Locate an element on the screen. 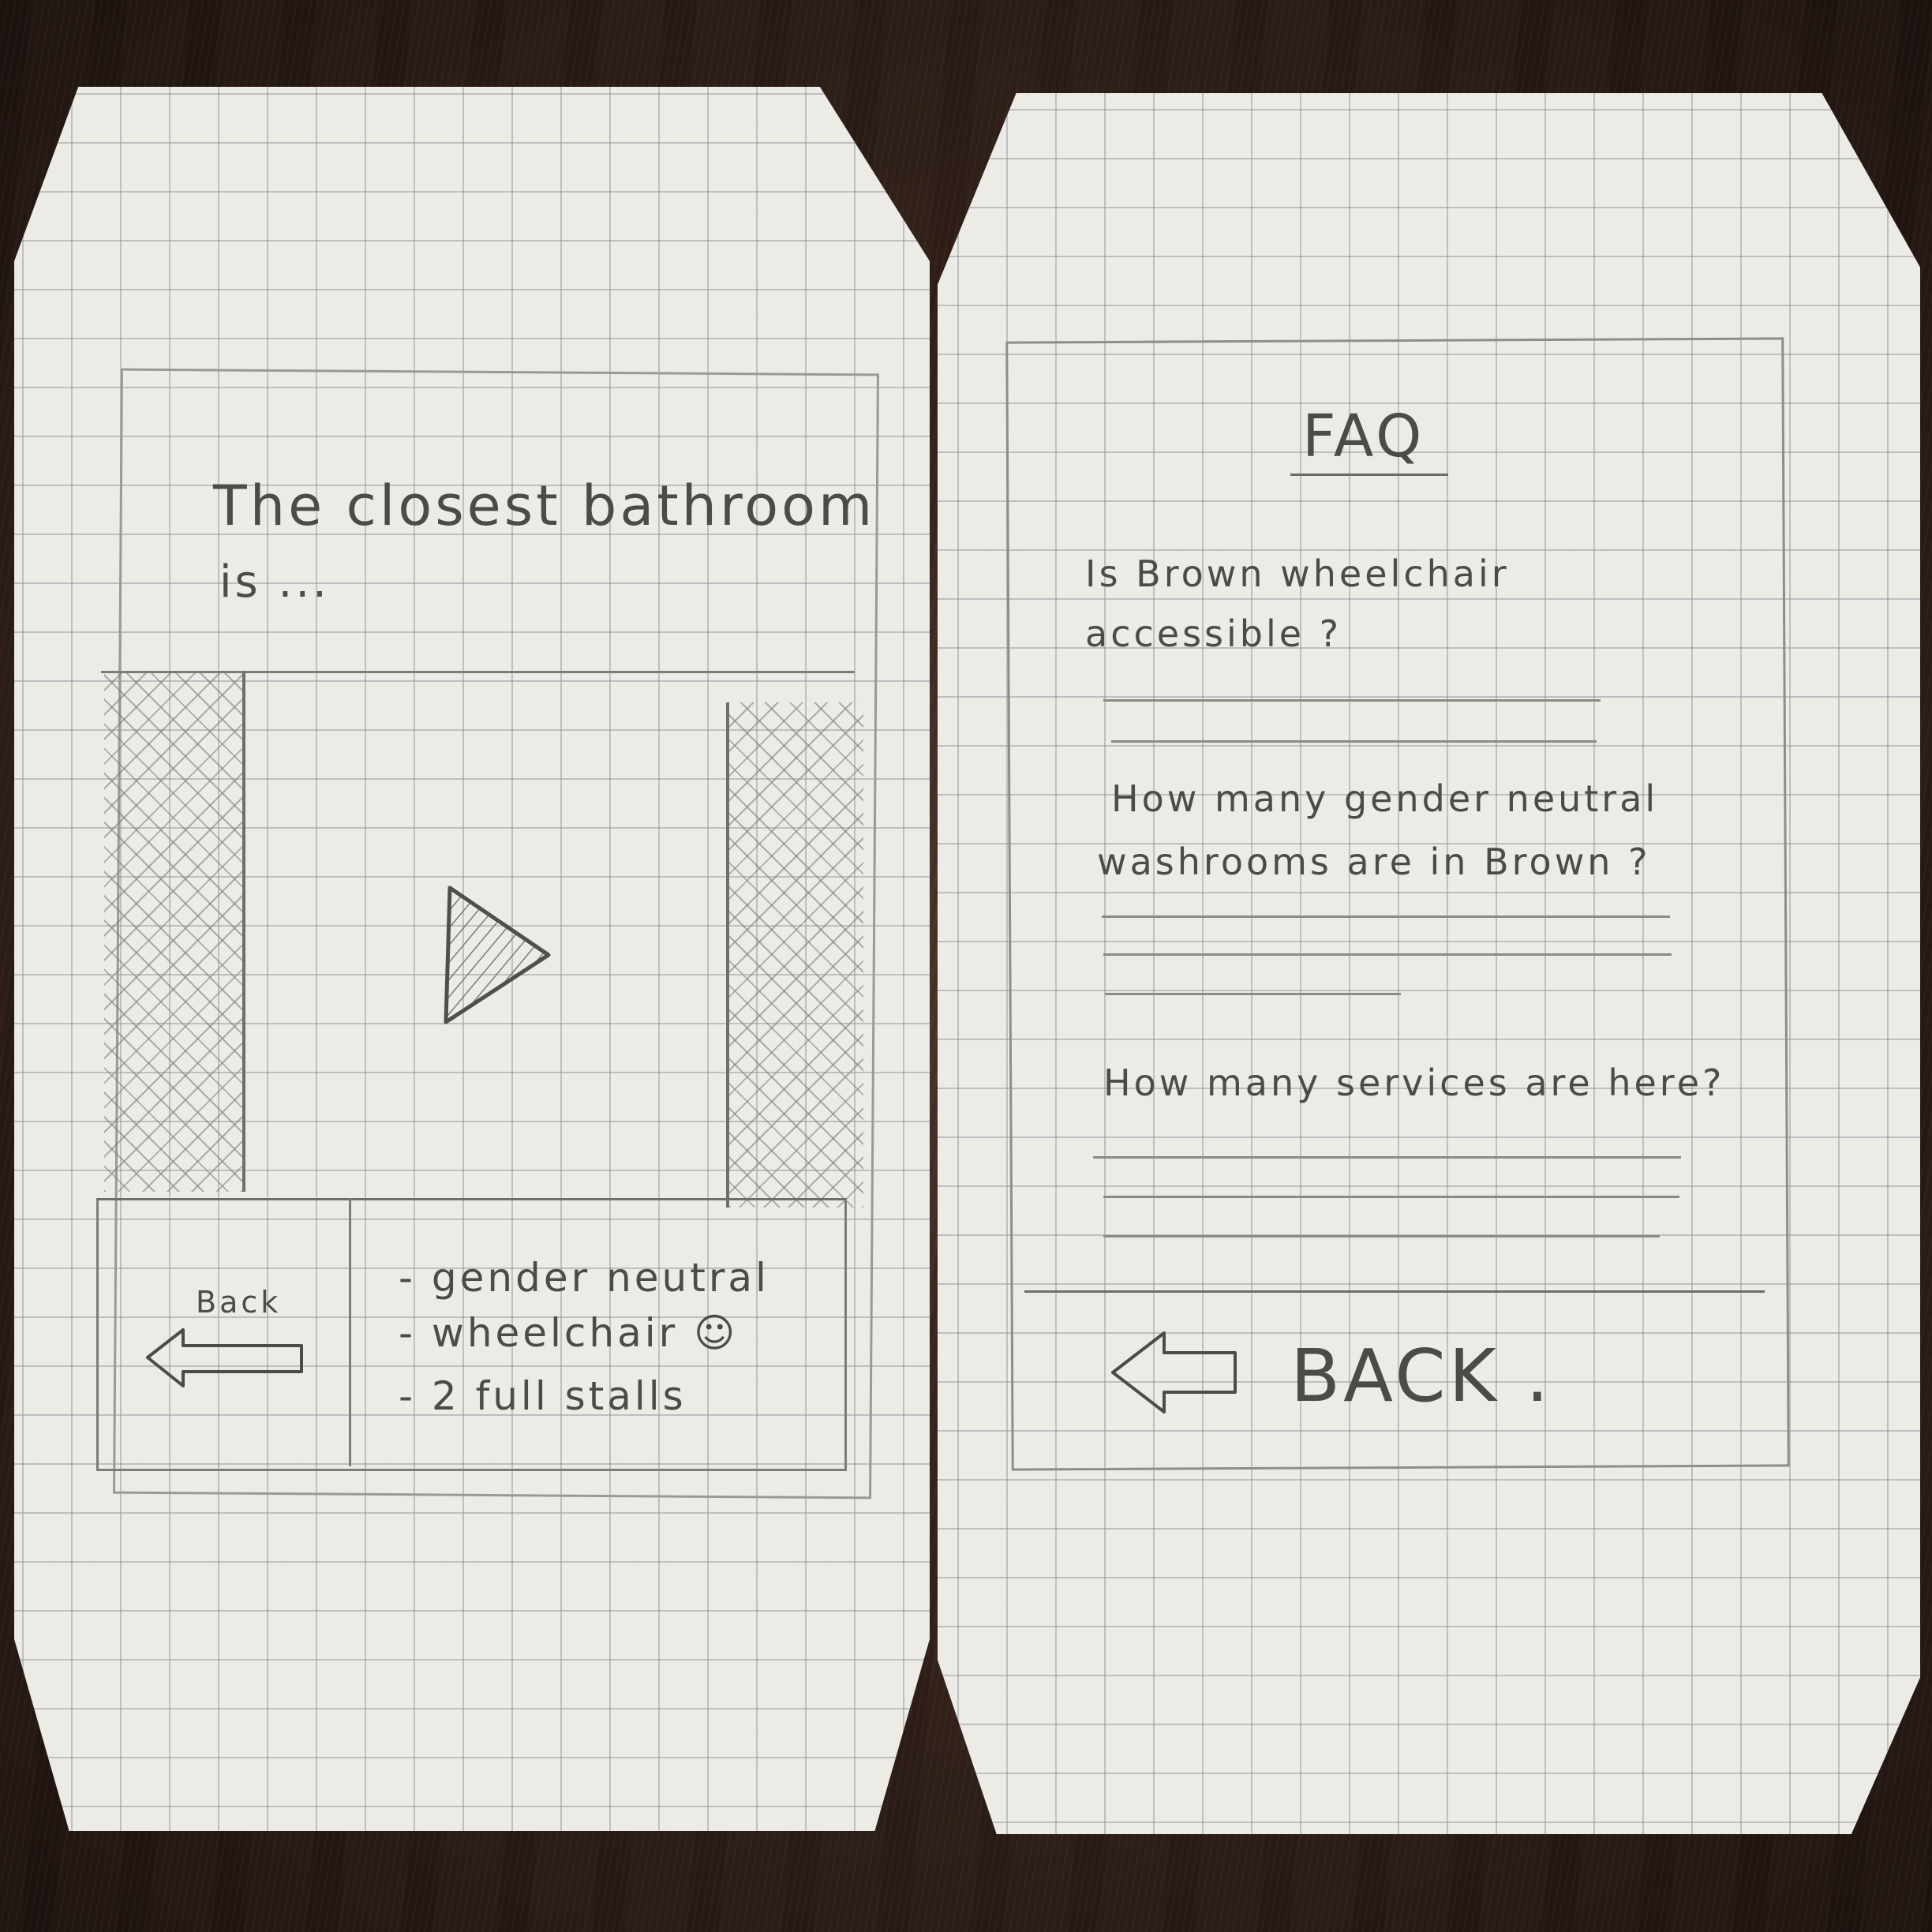 The image size is (1932, 1932). faq-question: How many services are here? is located at coordinates (1414, 1082).